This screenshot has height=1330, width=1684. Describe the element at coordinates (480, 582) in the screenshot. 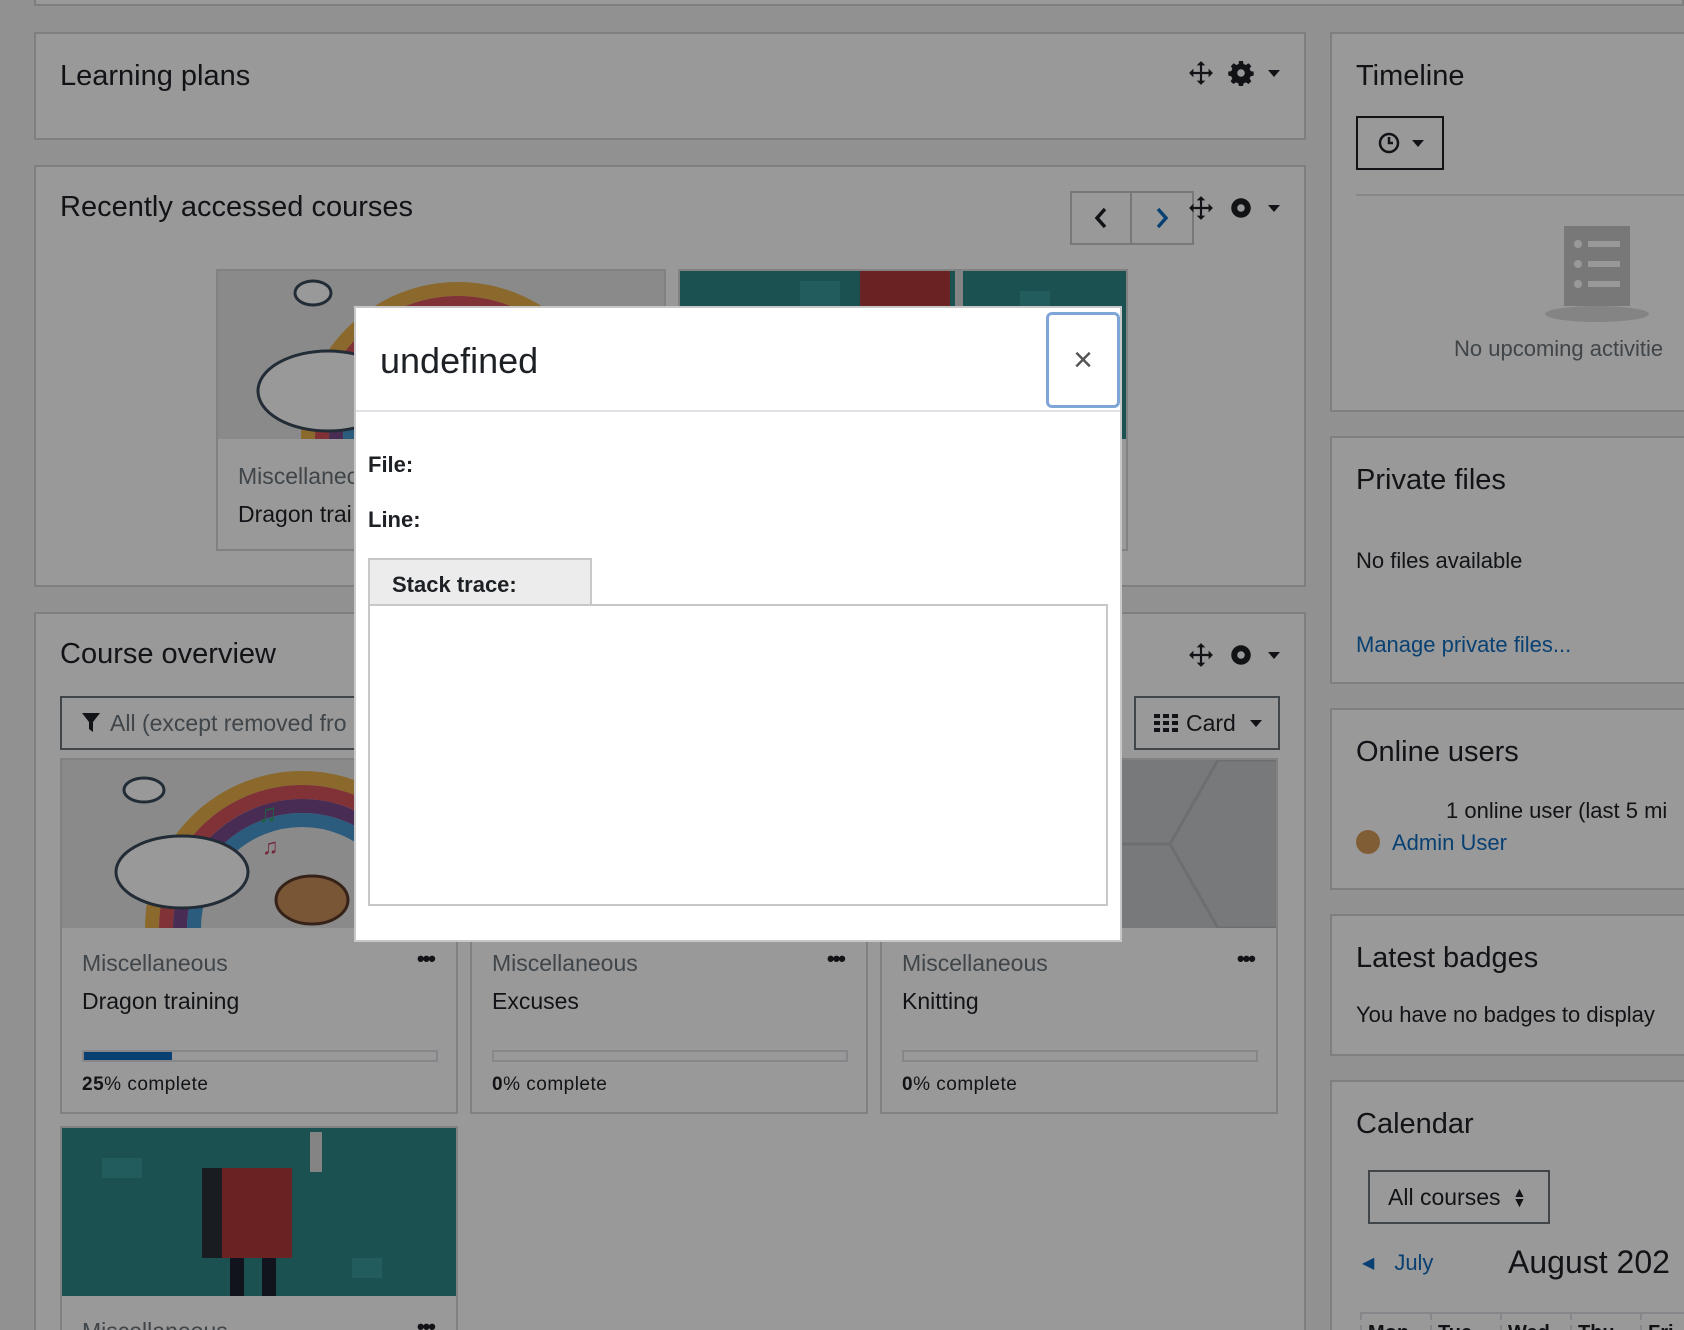

I see `stack-trace-label: Stack trace:` at that location.